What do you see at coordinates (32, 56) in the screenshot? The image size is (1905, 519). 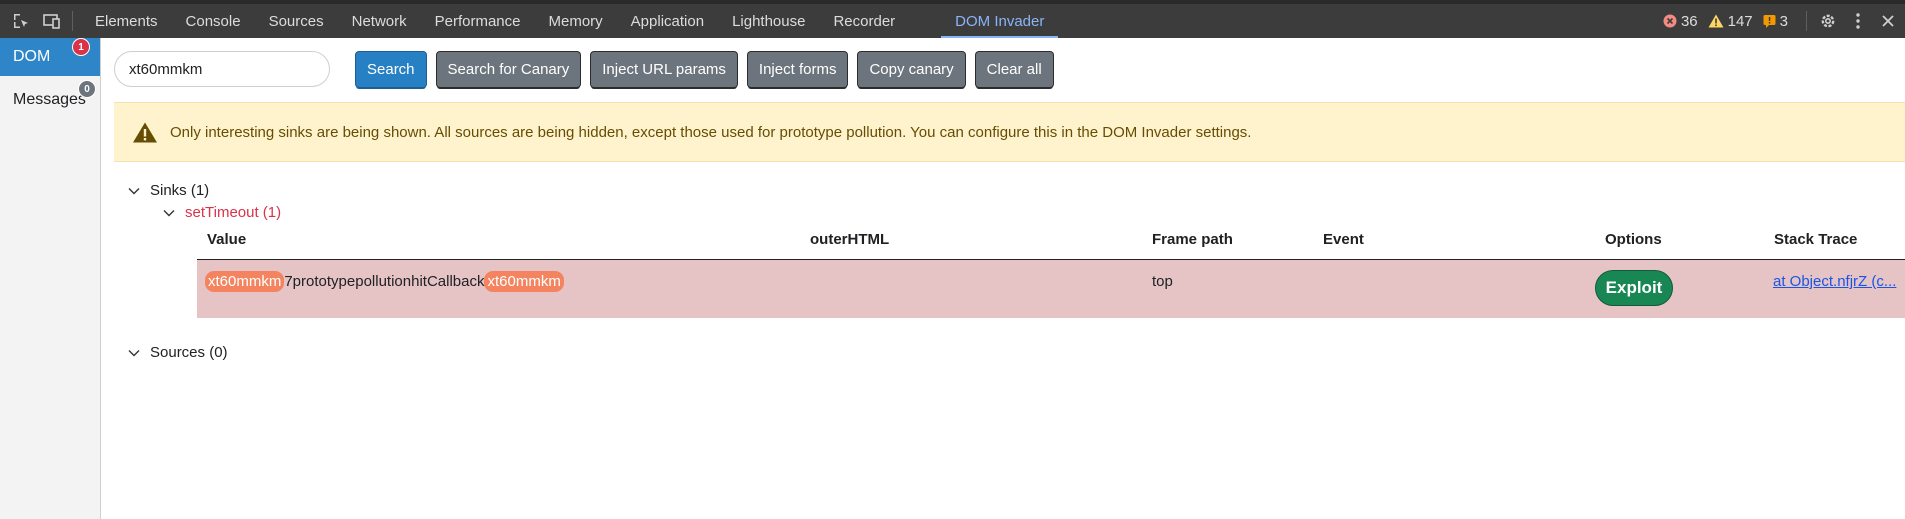 I see `sidebar-item-label: DOM` at bounding box center [32, 56].